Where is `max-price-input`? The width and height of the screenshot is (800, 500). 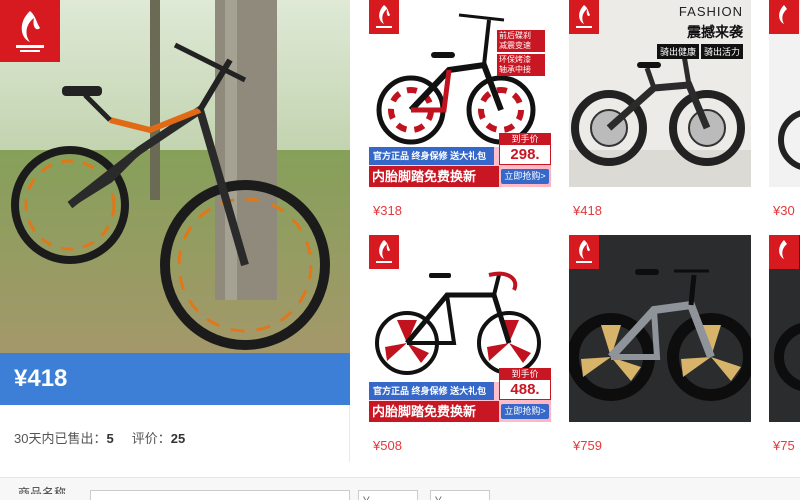 max-price-input is located at coordinates (460, 495).